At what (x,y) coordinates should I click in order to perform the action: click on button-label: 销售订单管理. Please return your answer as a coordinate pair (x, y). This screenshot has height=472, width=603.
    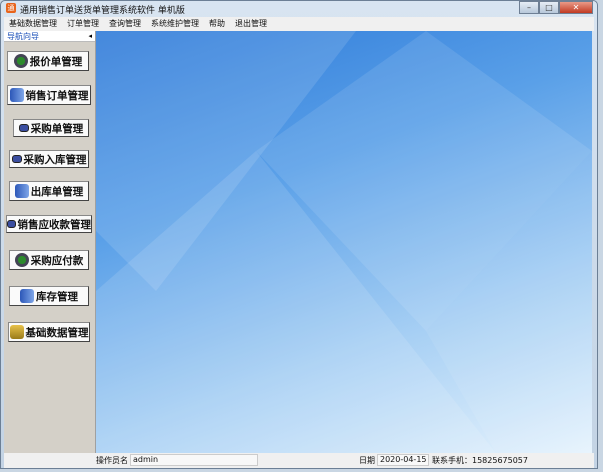
    Looking at the image, I should click on (57, 95).